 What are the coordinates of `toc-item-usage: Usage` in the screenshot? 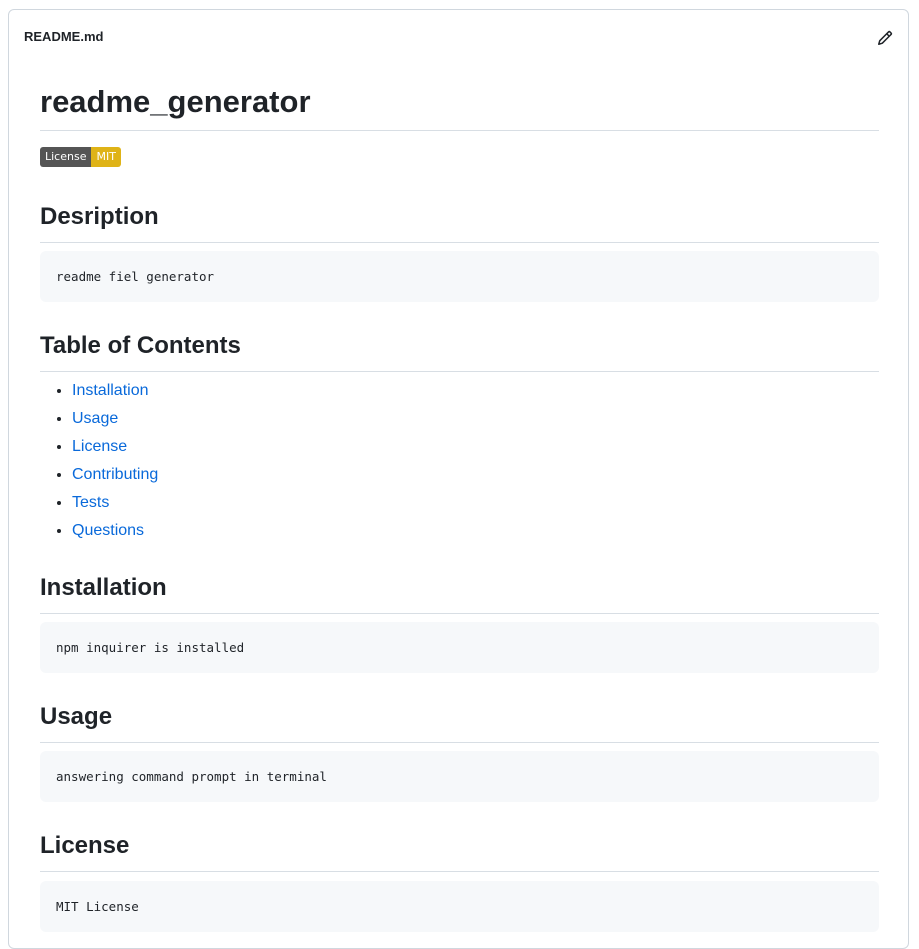 It's located at (115, 419).